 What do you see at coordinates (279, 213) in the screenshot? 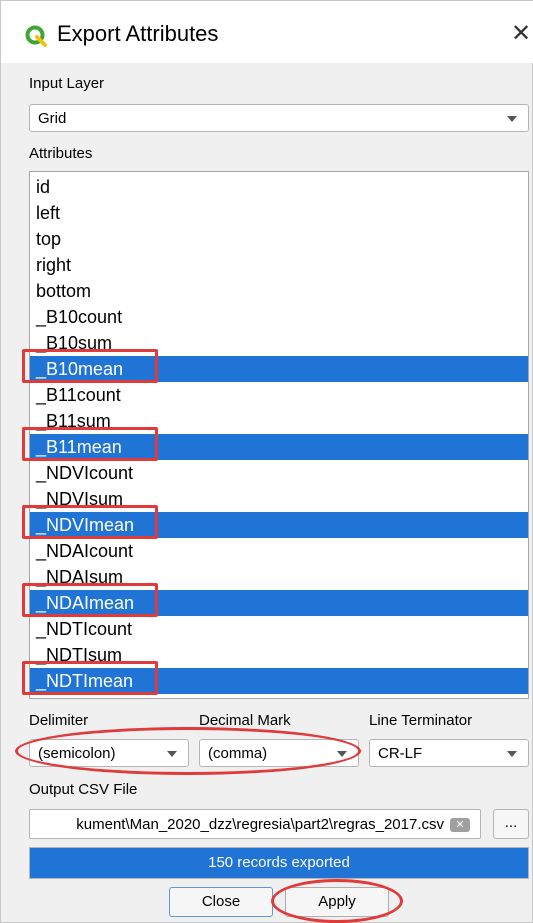
I see `list-item: left` at bounding box center [279, 213].